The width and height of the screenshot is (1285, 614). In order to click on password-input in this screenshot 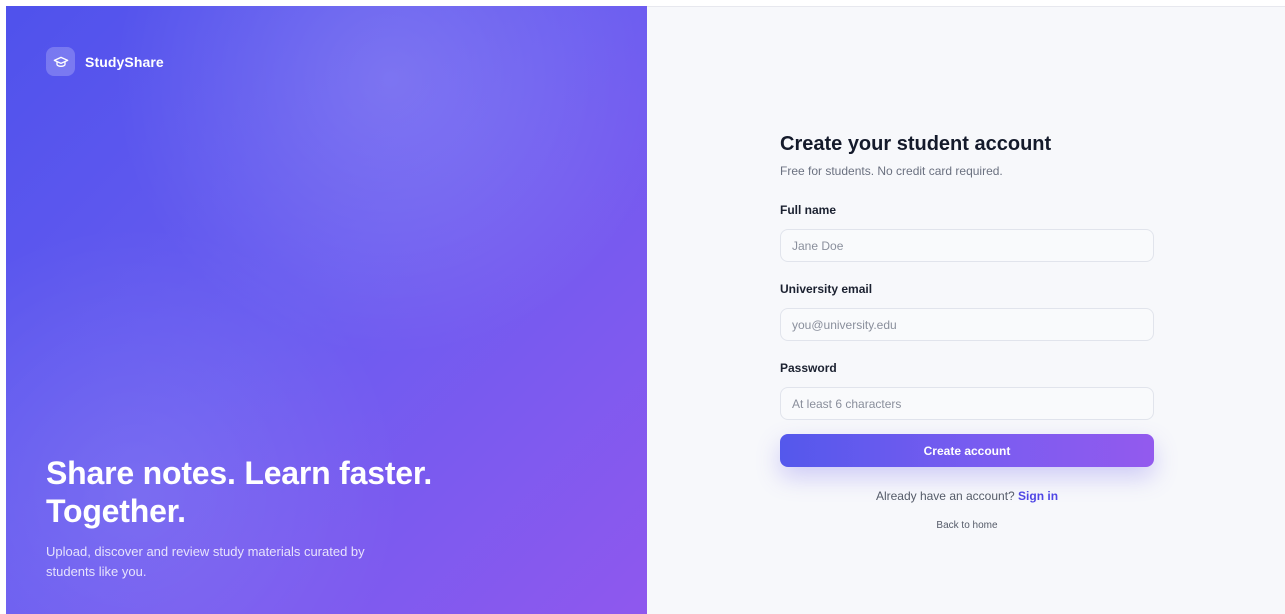, I will do `click(967, 403)`.